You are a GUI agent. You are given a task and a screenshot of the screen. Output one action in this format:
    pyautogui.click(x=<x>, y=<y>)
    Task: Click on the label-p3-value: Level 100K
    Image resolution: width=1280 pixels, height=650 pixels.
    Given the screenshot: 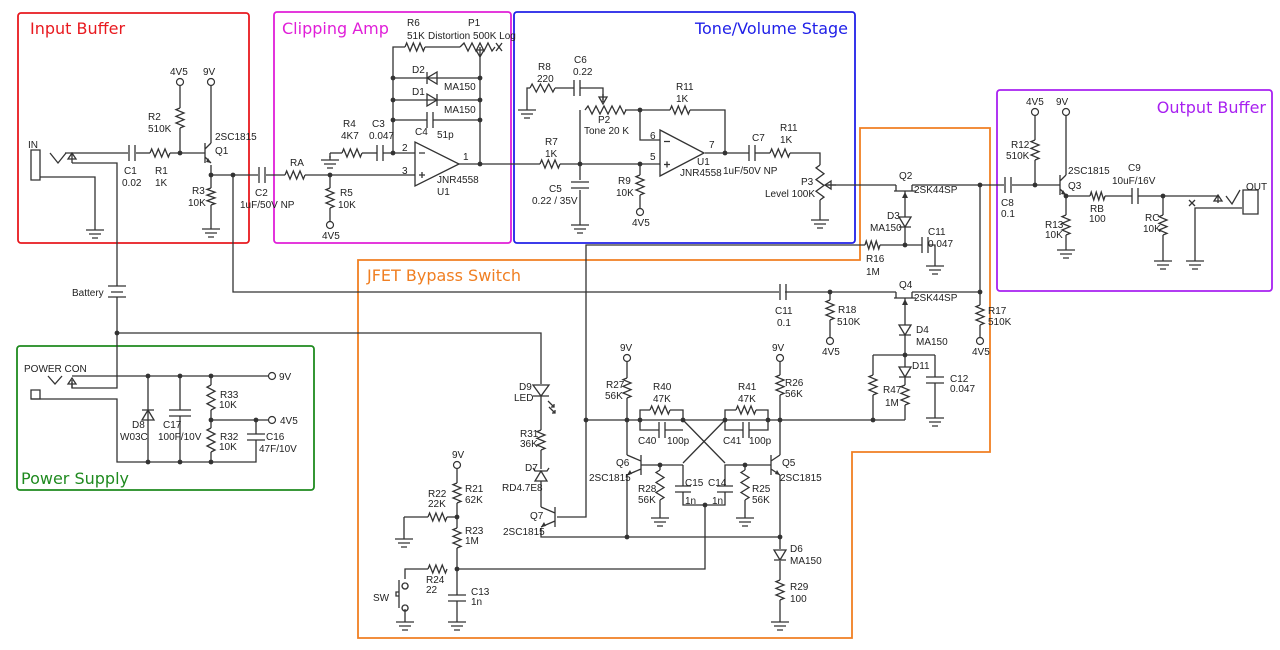 What is the action you would take?
    pyautogui.click(x=790, y=194)
    